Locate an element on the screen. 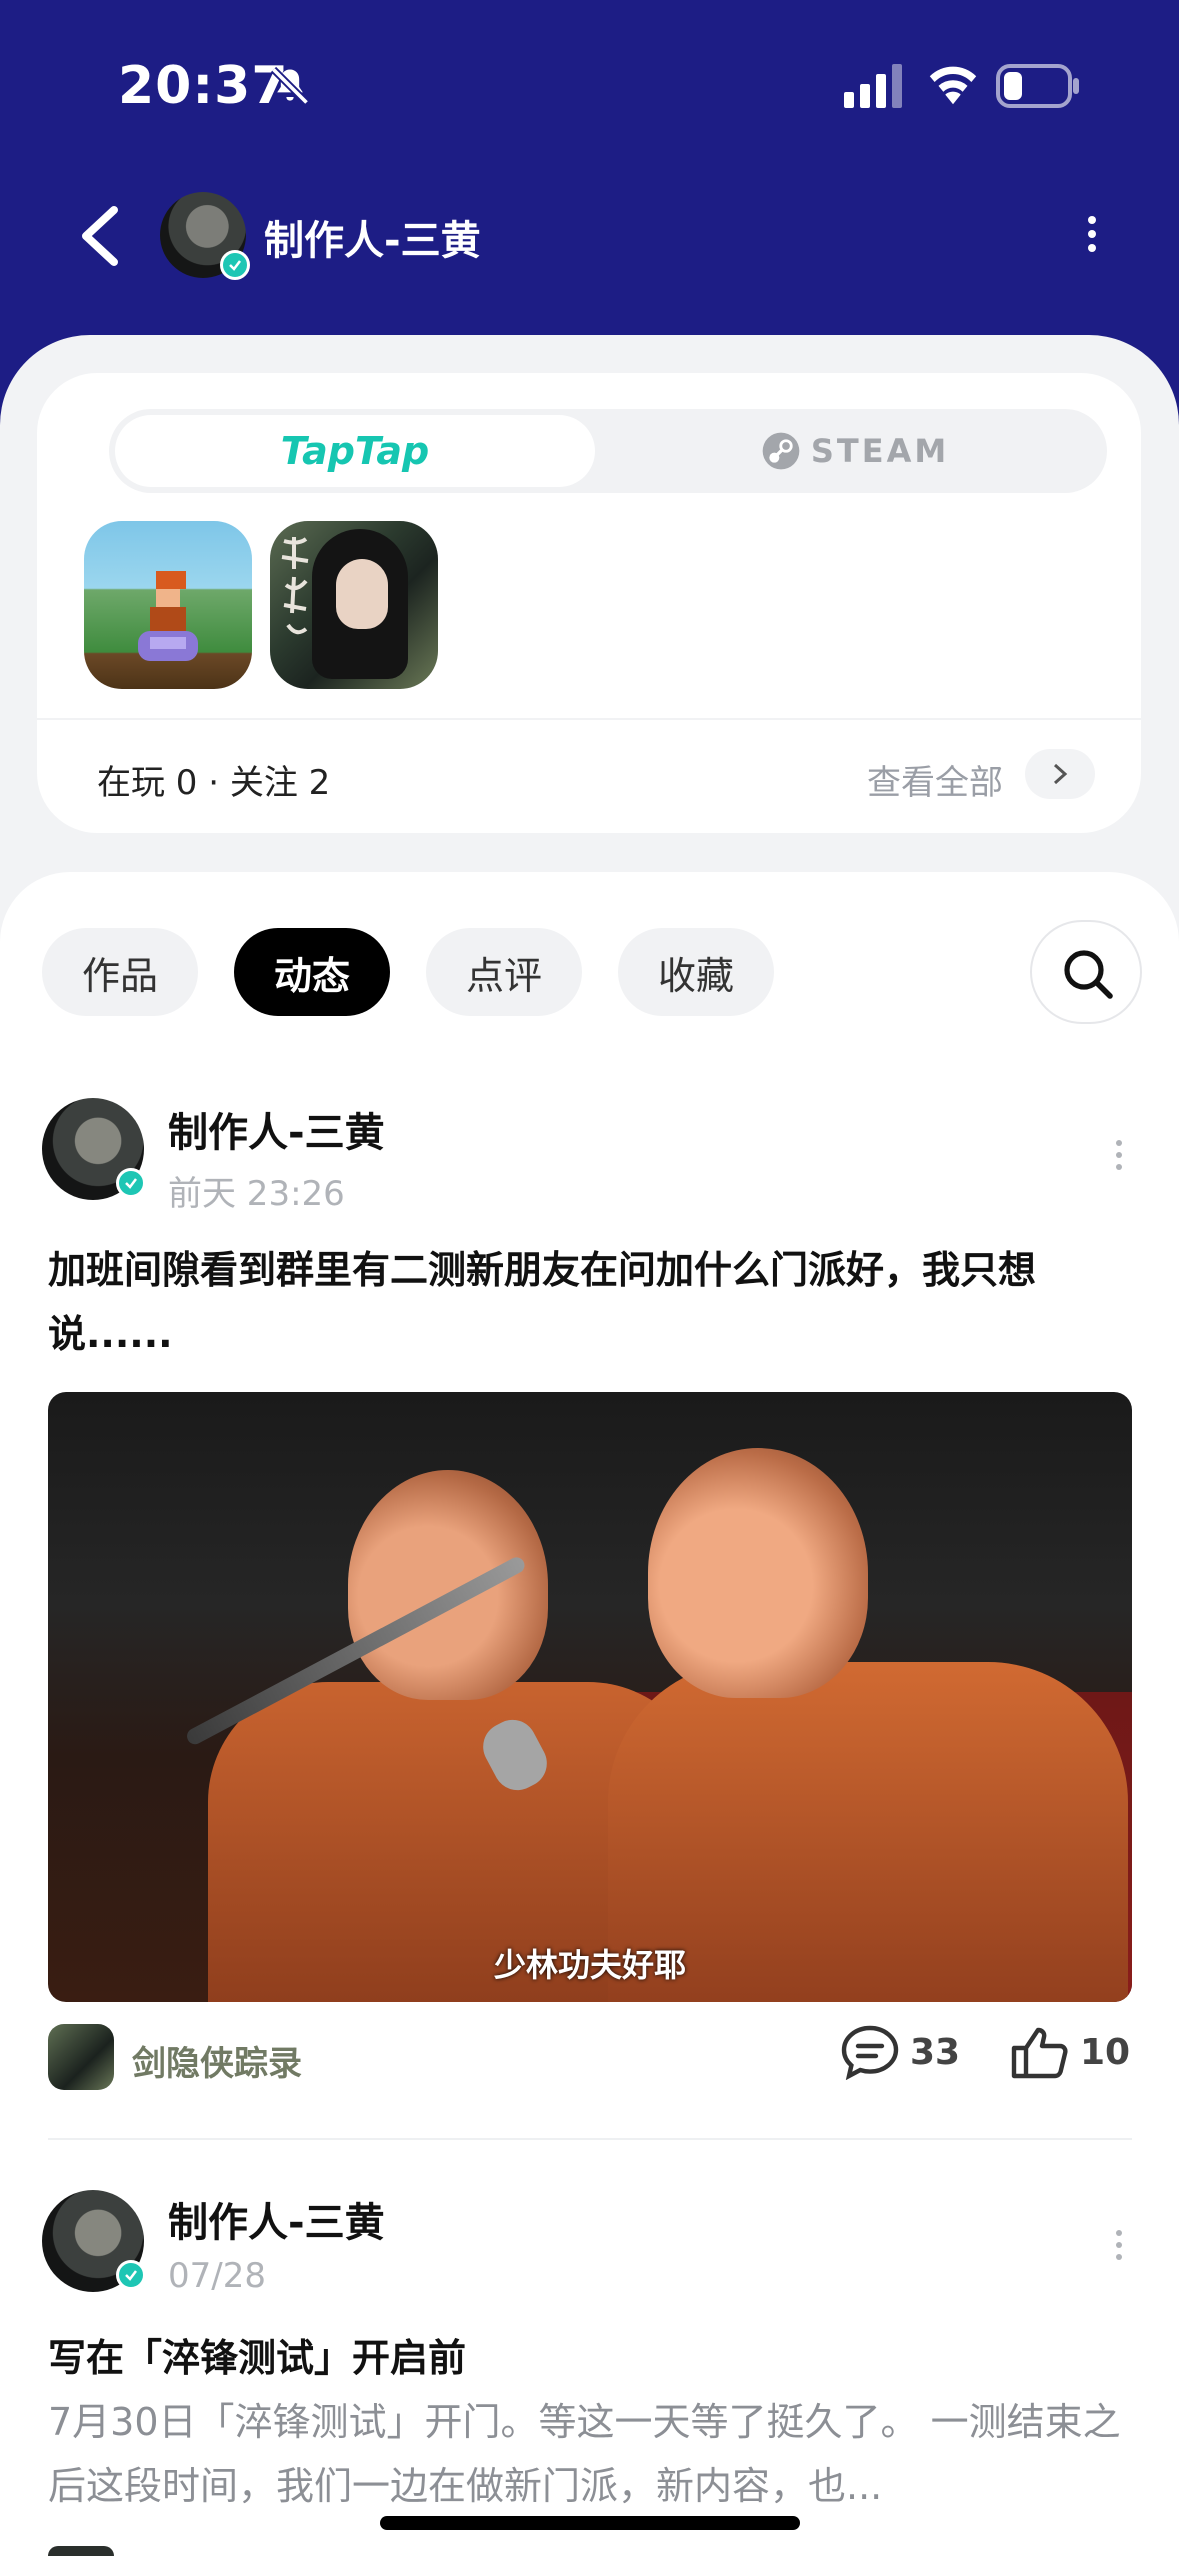 The height and width of the screenshot is (2556, 1179). header-avatar is located at coordinates (205, 236).